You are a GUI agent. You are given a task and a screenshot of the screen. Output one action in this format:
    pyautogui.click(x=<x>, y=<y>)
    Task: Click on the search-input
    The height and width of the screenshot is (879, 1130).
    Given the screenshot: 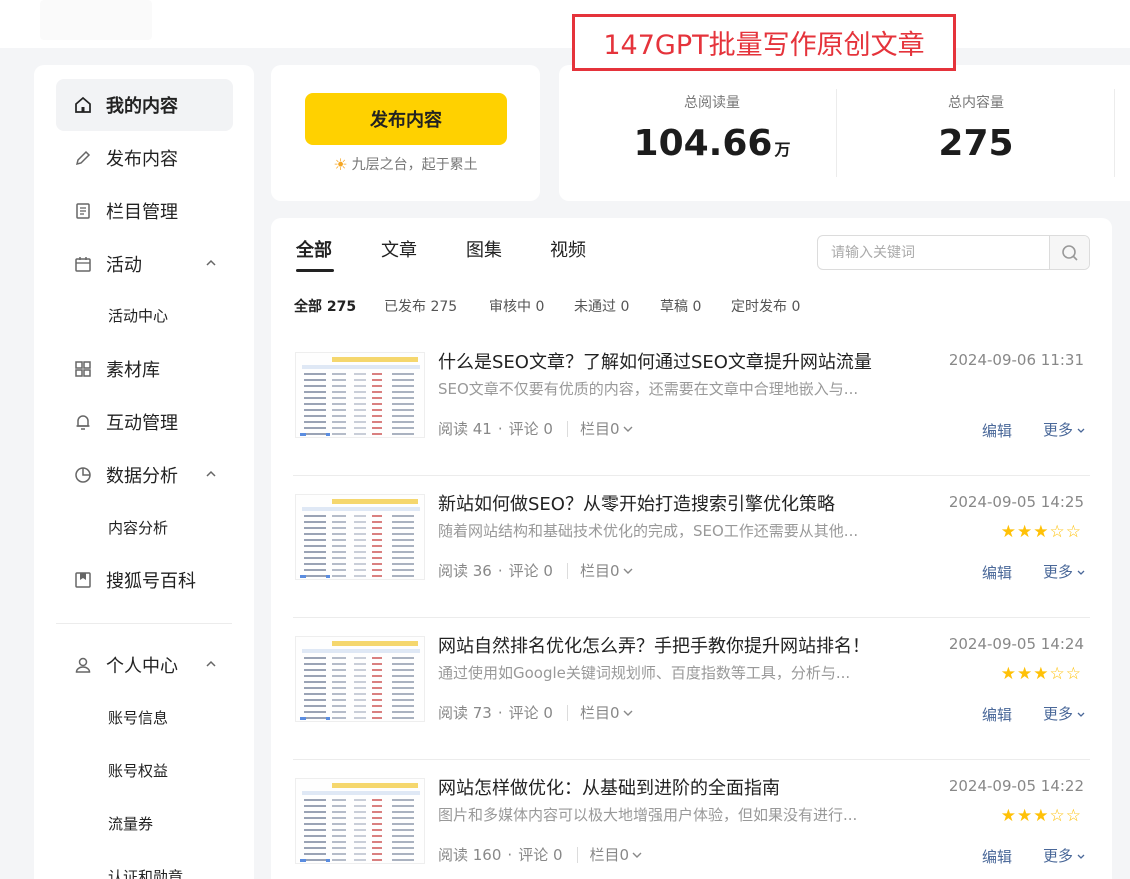 What is the action you would take?
    pyautogui.click(x=934, y=252)
    